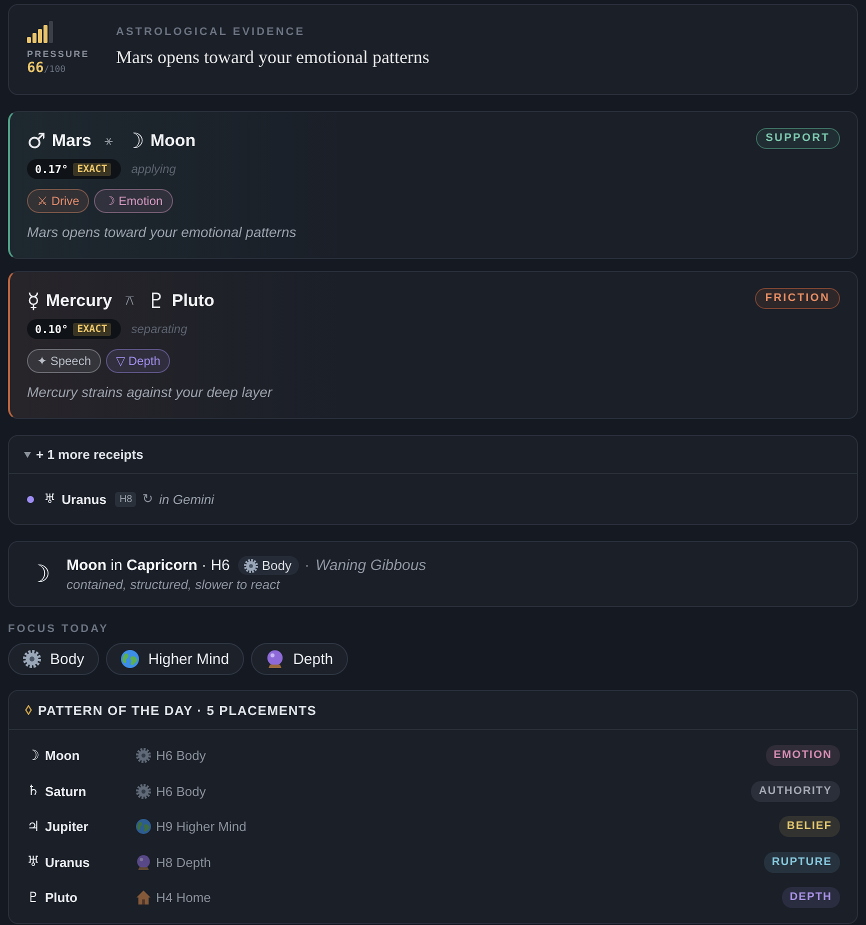  Describe the element at coordinates (211, 32) in the screenshot. I see `eyebrow-label: ASTROLOGICAL EVIDENCE` at that location.